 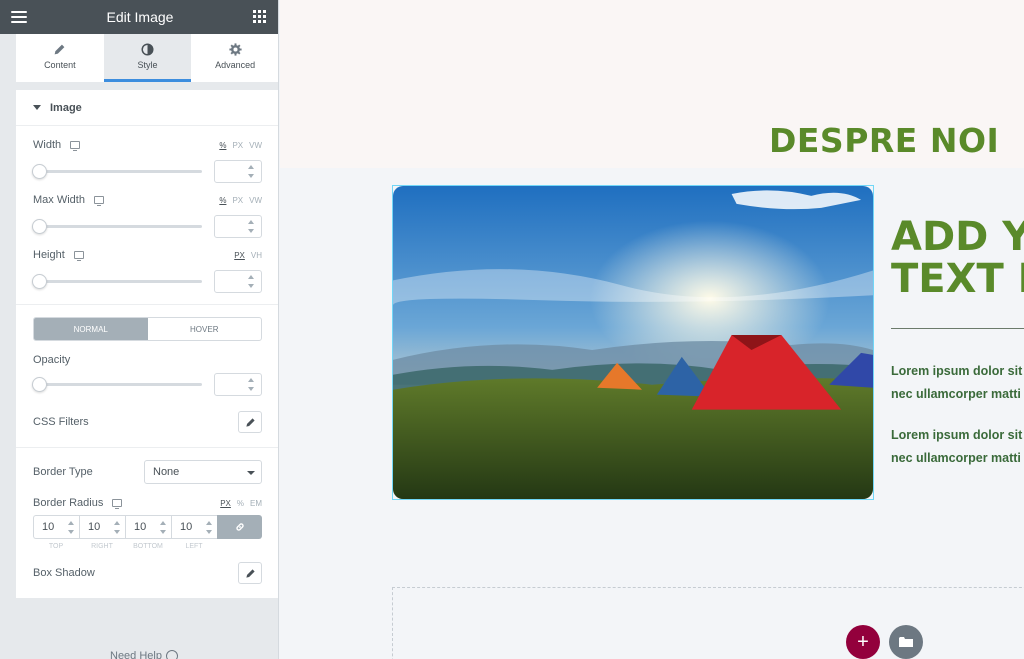 I want to click on state-tabs: NORMAL HOVER, so click(x=147, y=329).